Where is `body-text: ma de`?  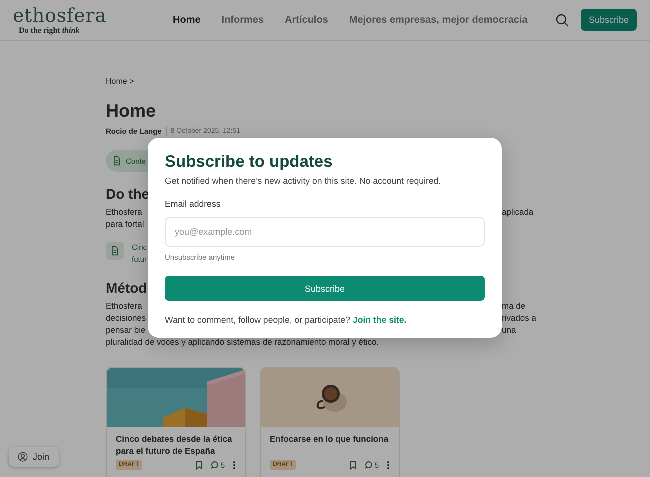
body-text: ma de is located at coordinates (514, 306).